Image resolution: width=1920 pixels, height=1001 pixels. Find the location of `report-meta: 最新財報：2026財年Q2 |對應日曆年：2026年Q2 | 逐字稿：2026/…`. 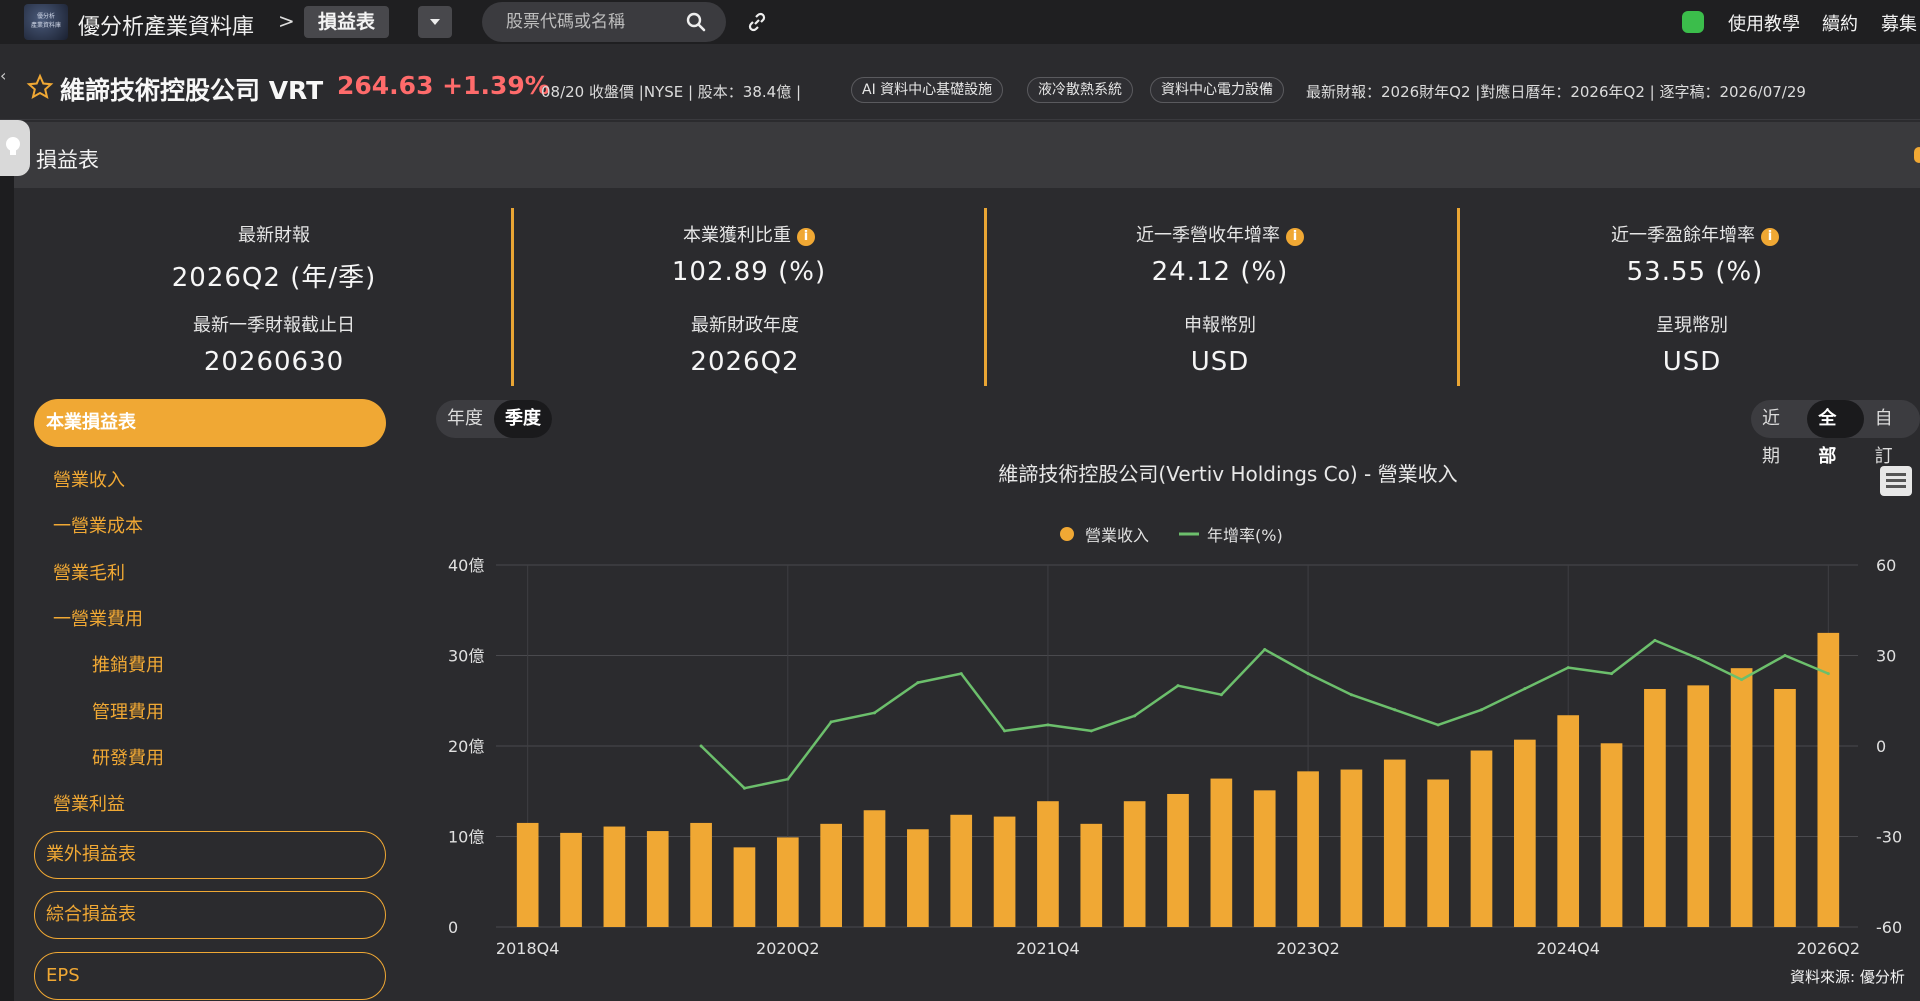

report-meta: 最新財報：2026財年Q2 |對應日曆年：2026年Q2 | 逐字稿：2026/… is located at coordinates (1556, 92).